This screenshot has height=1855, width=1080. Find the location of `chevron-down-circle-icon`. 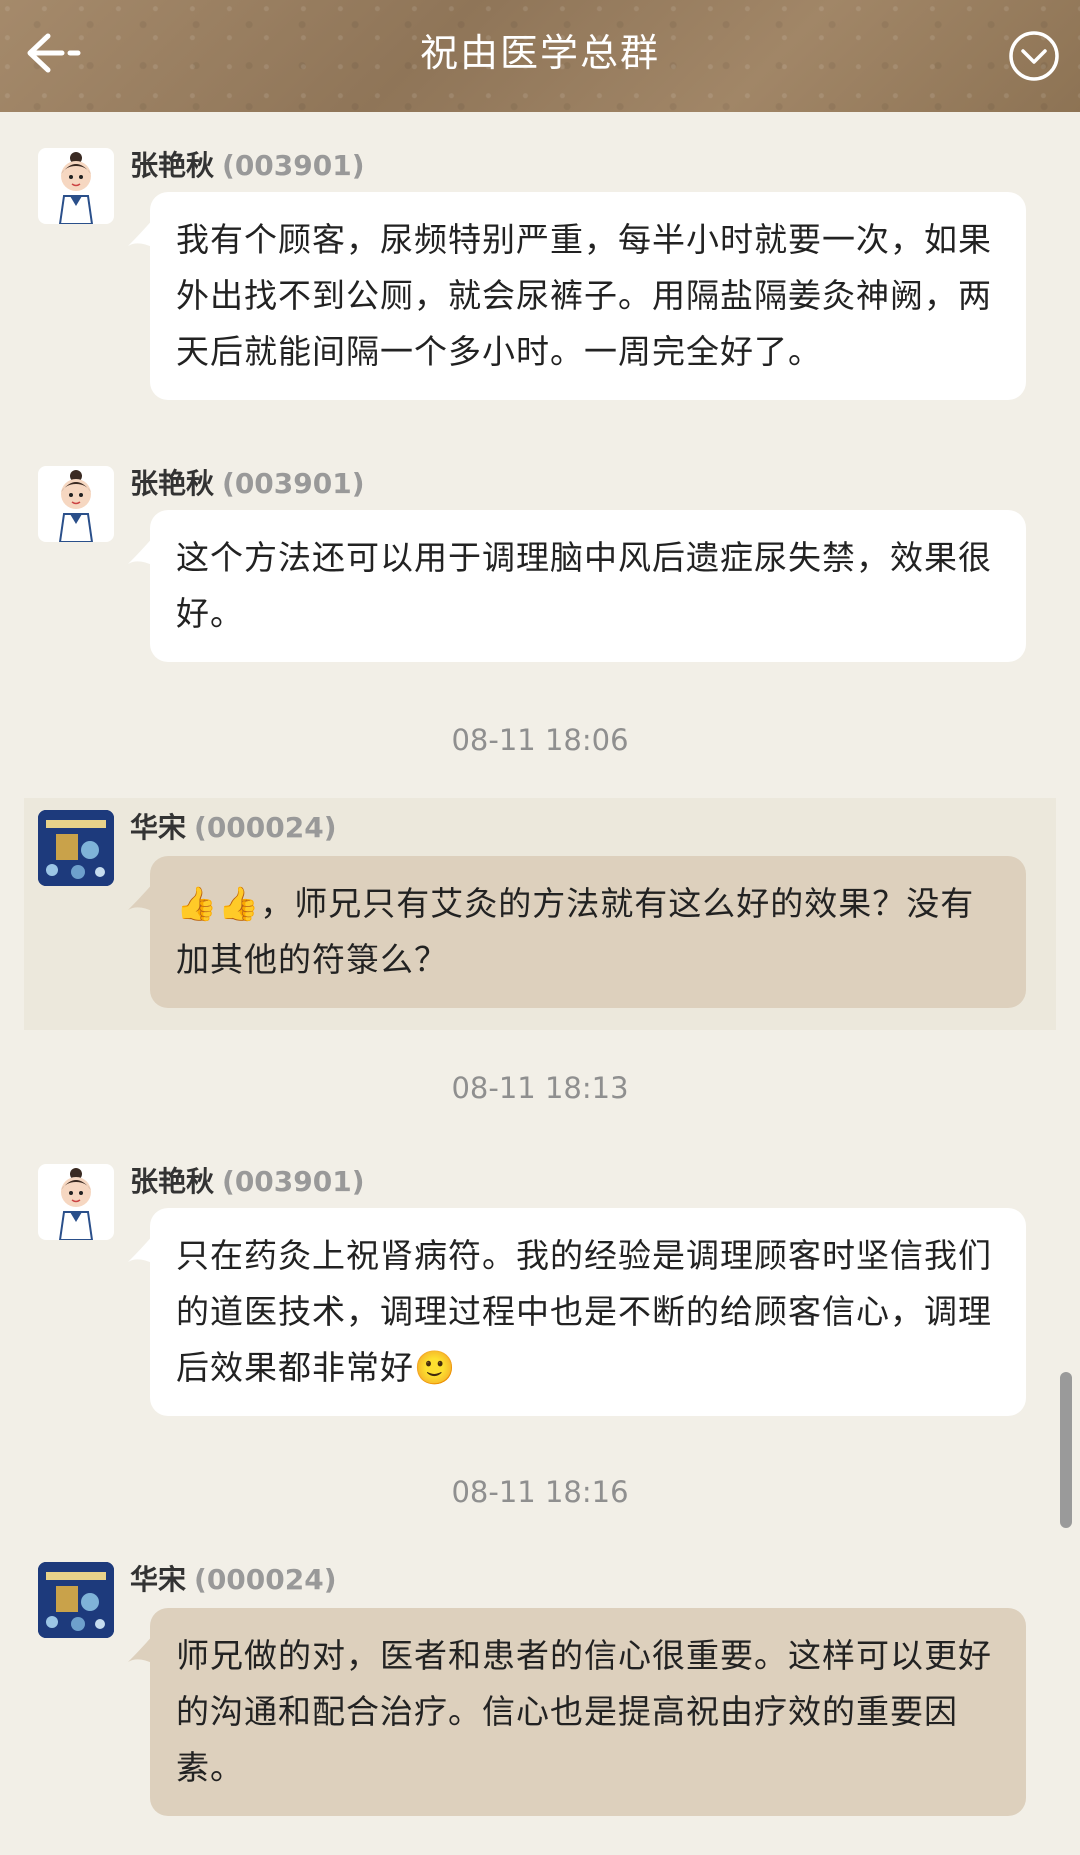

chevron-down-circle-icon is located at coordinates (1034, 56).